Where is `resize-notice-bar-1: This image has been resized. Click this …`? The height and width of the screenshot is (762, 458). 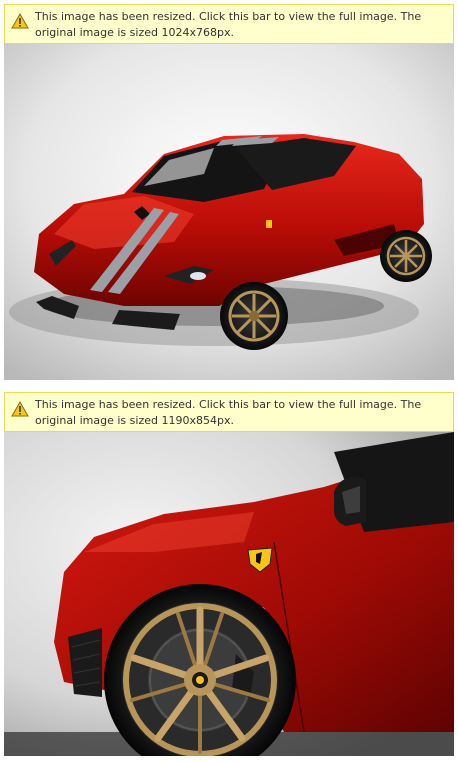 resize-notice-bar-1: This image has been resized. Click this … is located at coordinates (229, 24).